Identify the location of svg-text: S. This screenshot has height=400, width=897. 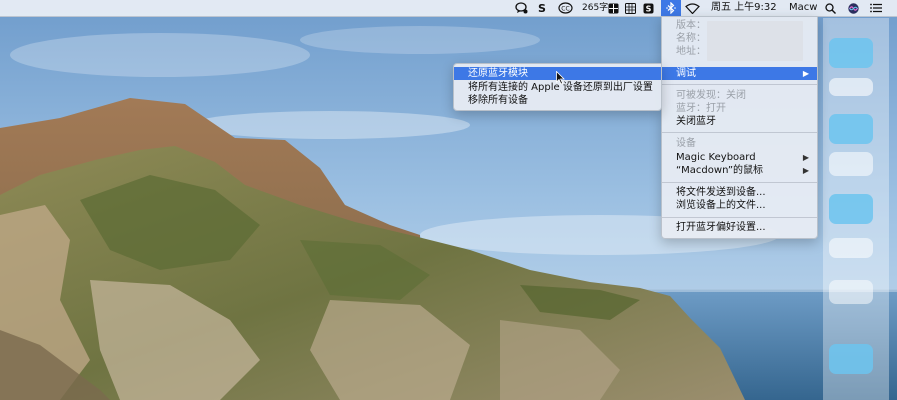
(648, 8).